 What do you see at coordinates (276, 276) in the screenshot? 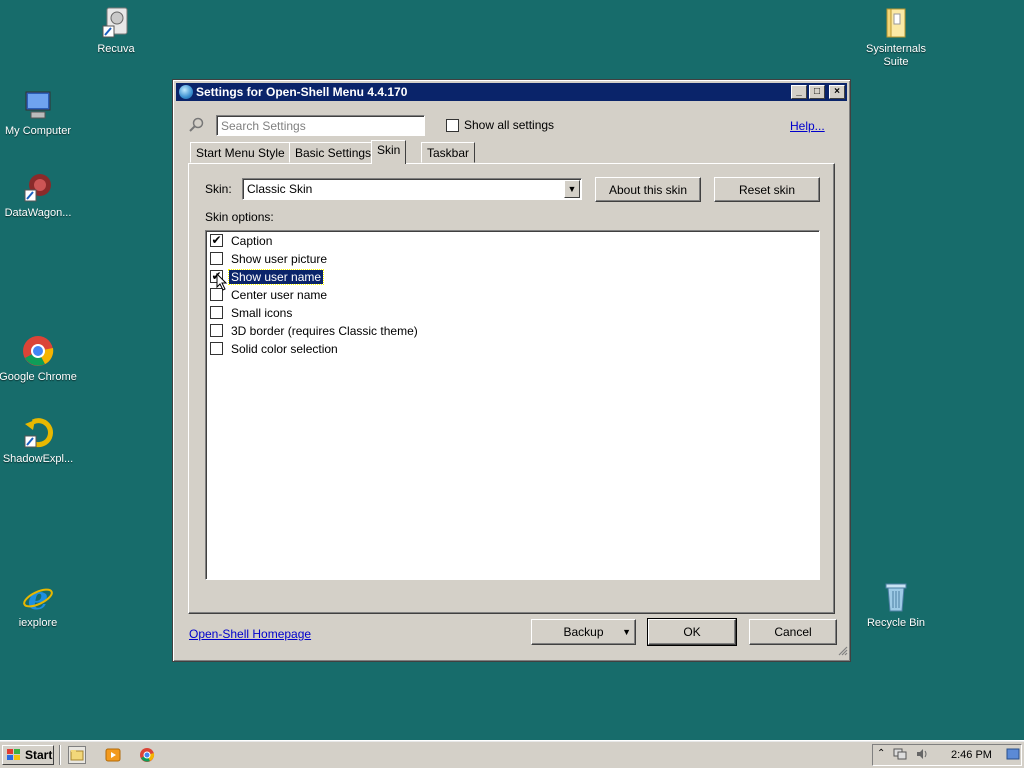
I see `option-label: Show user name` at bounding box center [276, 276].